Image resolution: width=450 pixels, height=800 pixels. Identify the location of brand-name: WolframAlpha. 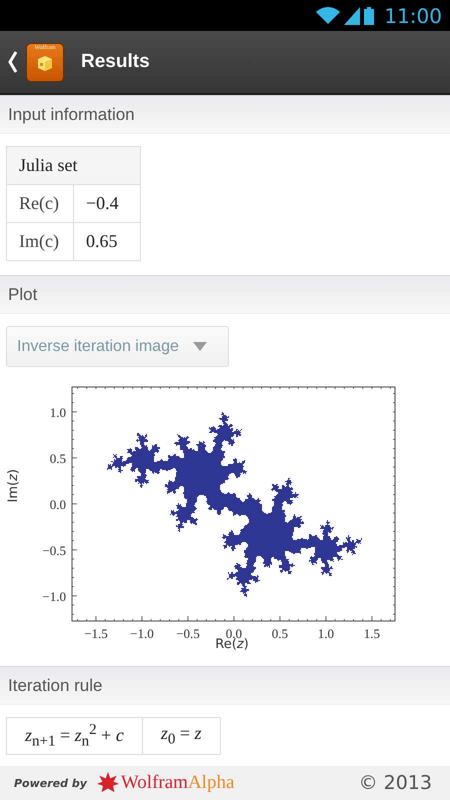
(177, 783).